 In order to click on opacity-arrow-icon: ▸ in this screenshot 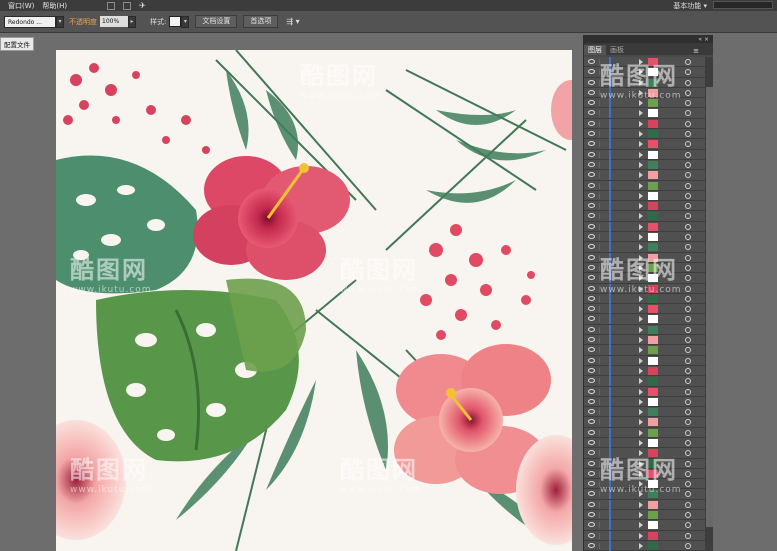, I will do `click(132, 21)`.